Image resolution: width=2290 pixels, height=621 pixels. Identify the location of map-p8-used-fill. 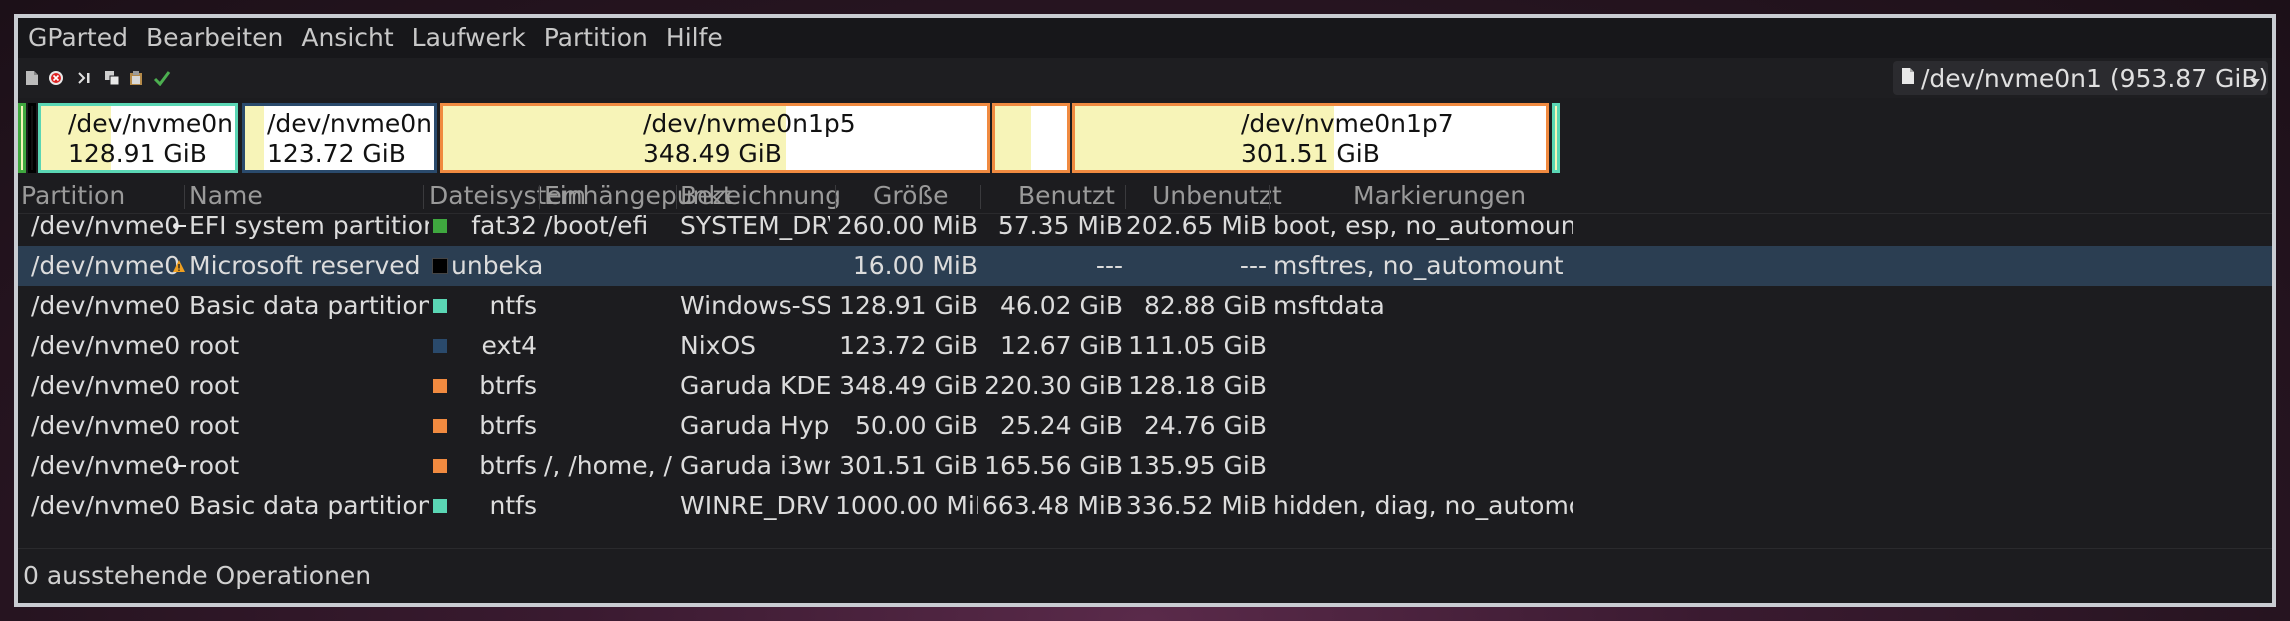
(254, 138).